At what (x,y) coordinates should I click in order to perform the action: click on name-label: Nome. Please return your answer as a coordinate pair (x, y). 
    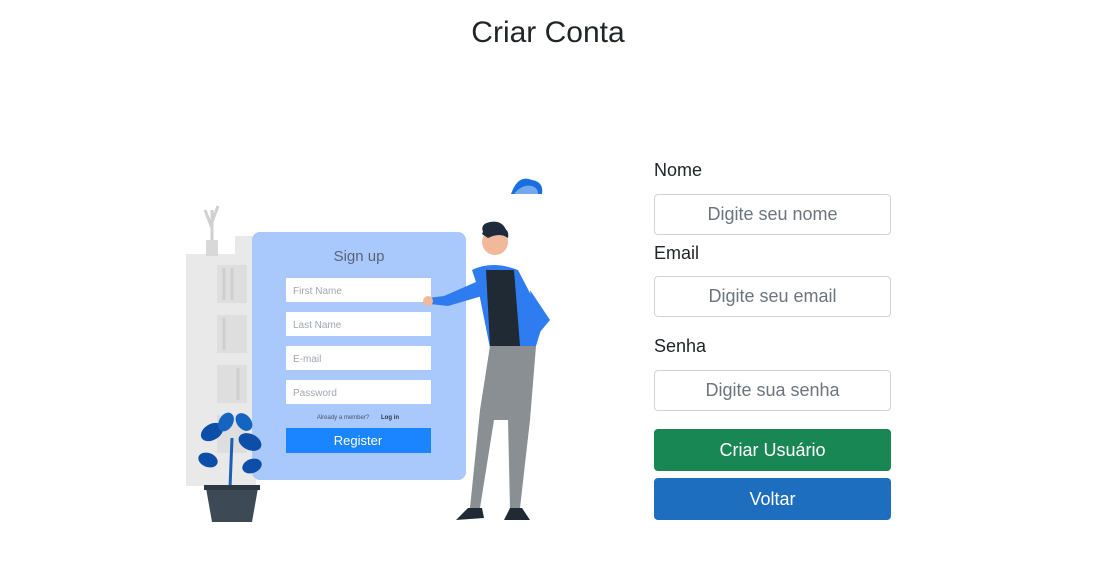
    Looking at the image, I should click on (678, 170).